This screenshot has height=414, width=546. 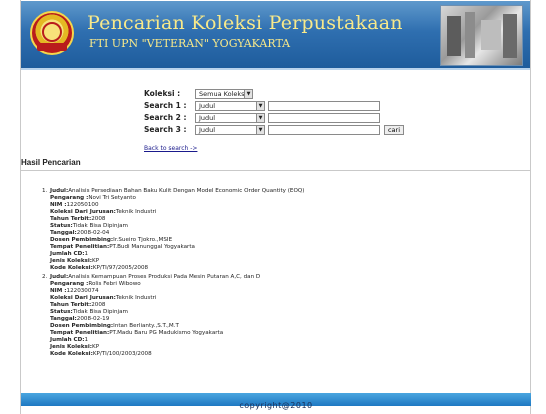 What do you see at coordinates (324, 129) in the screenshot?
I see `search3-input` at bounding box center [324, 129].